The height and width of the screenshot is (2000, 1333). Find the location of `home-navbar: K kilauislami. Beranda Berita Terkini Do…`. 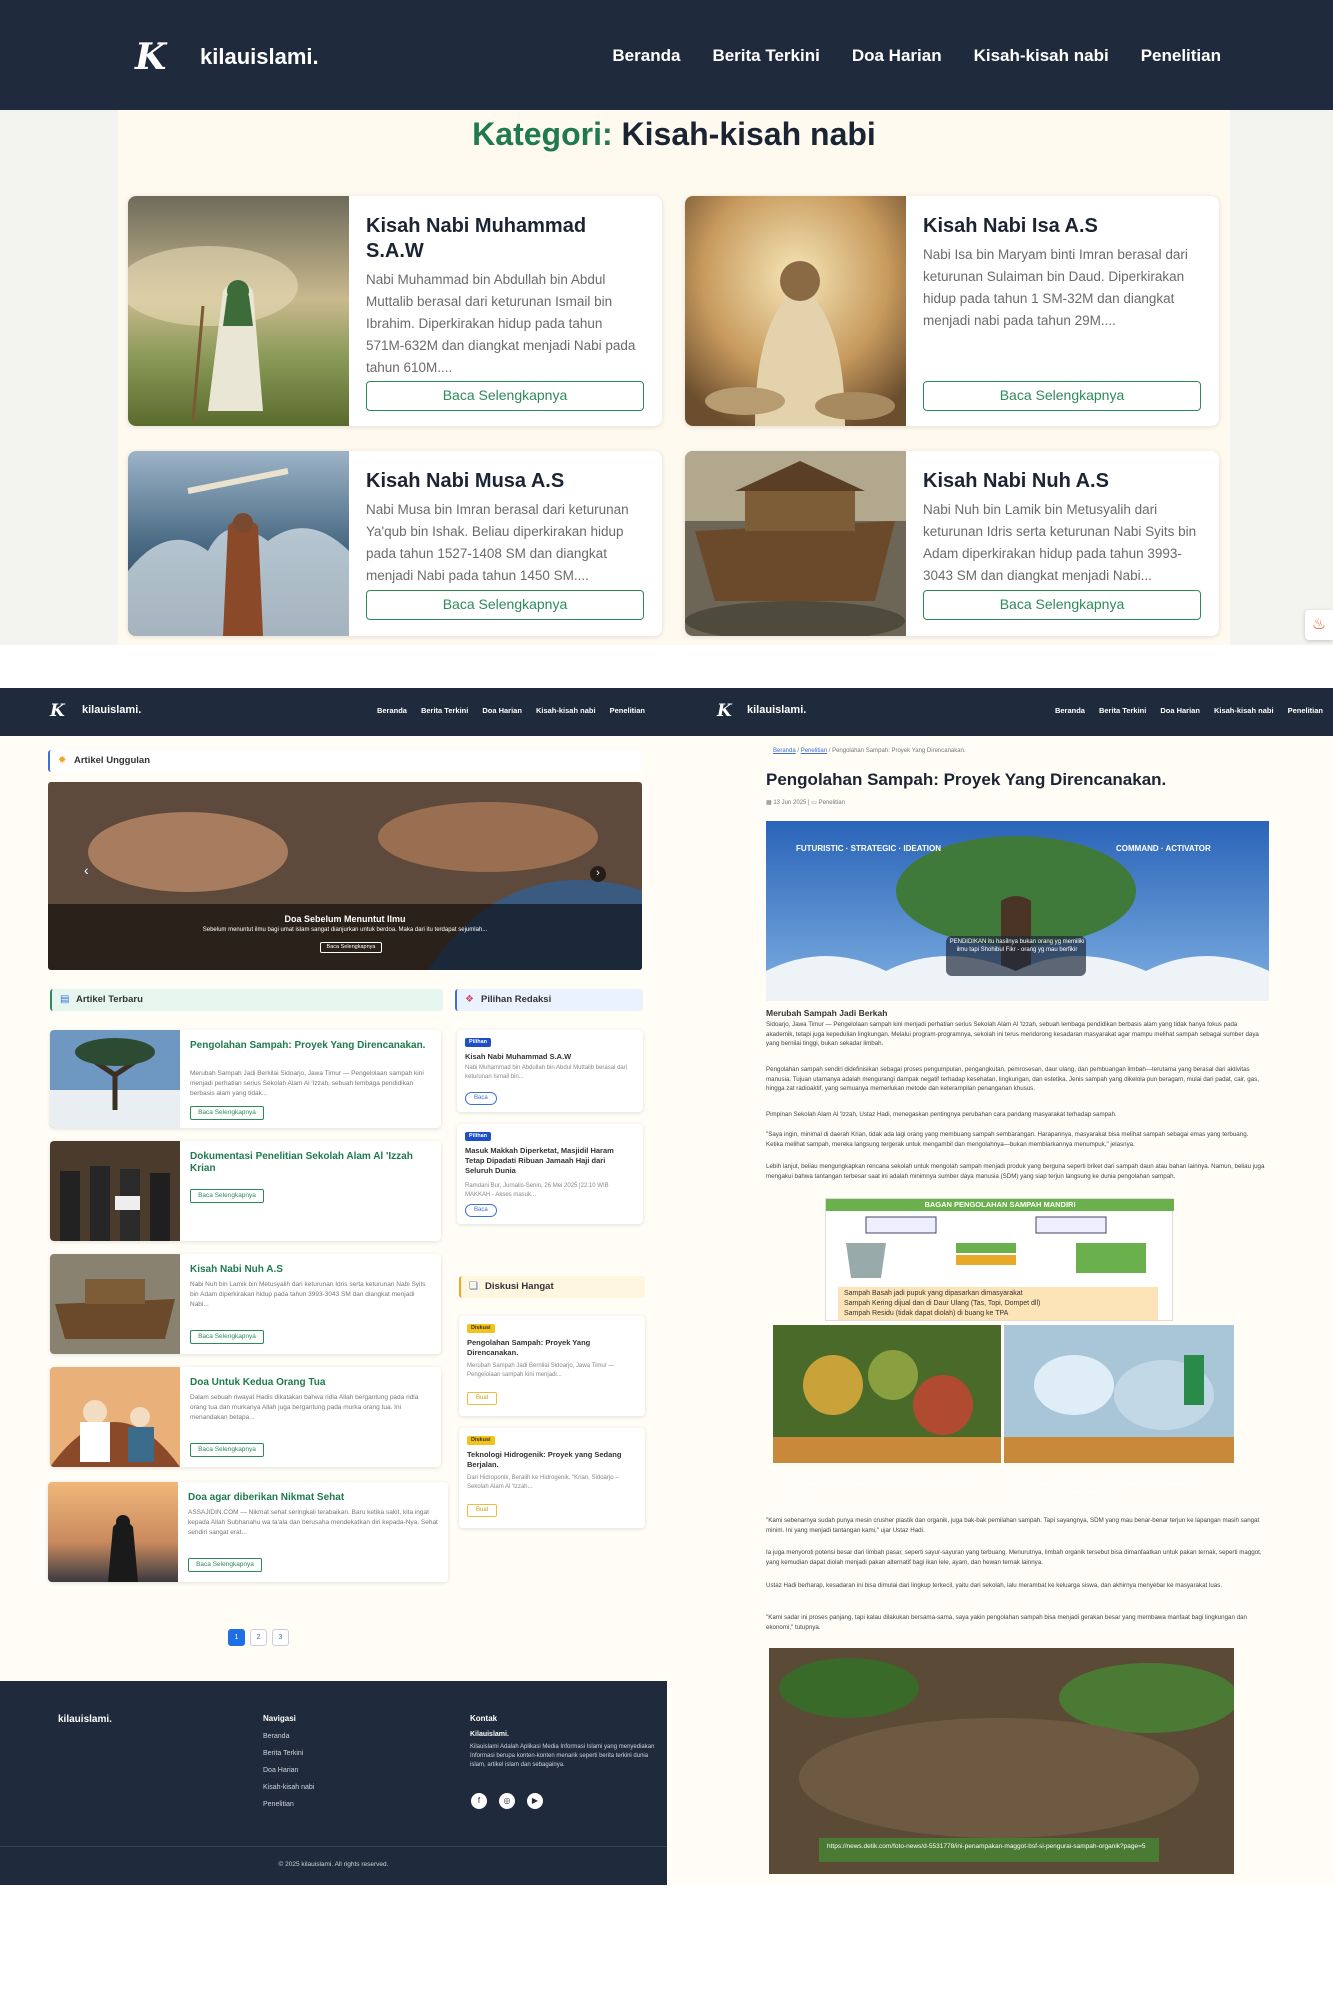

home-navbar: K kilauislami. Beranda Berita Terkini Do… is located at coordinates (333, 712).